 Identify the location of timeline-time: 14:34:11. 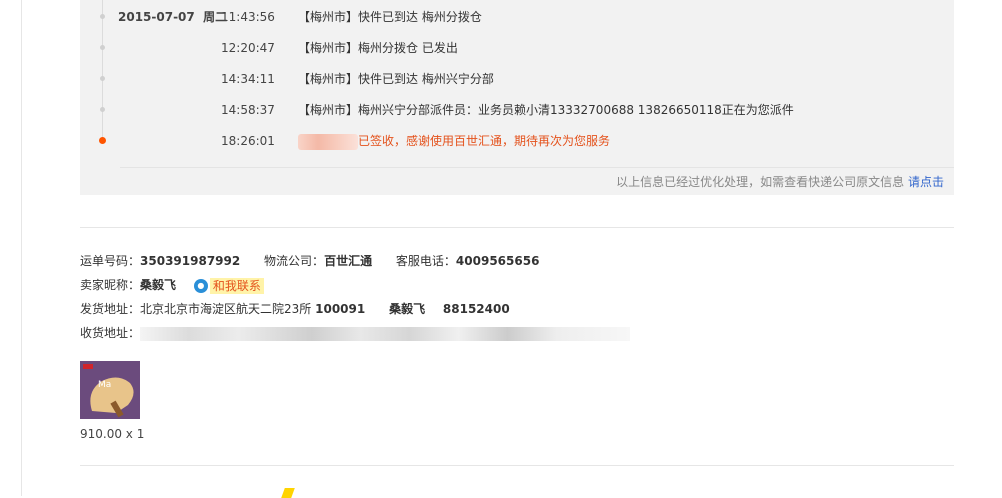
(248, 79).